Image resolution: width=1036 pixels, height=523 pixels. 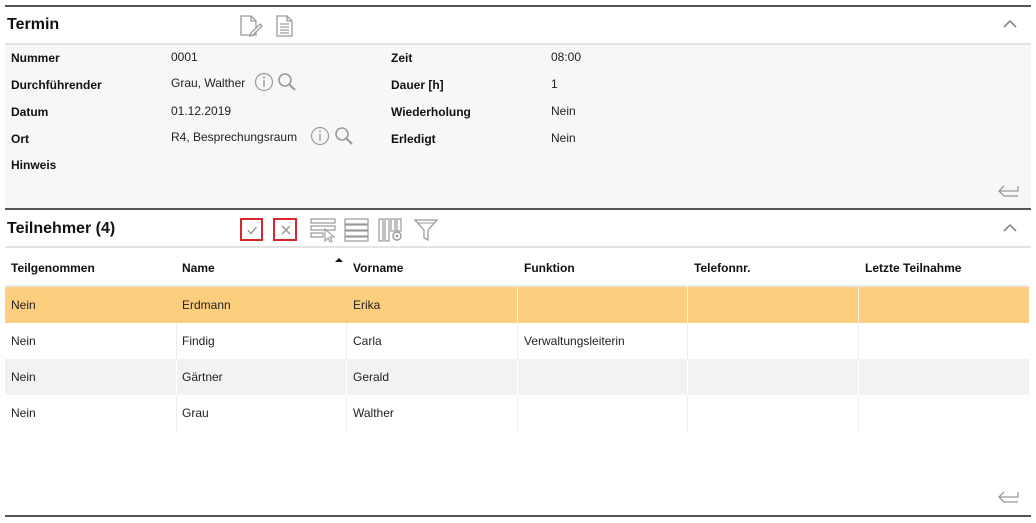 I want to click on field-label-durchfuehrender: Durchführender, so click(x=56, y=85).